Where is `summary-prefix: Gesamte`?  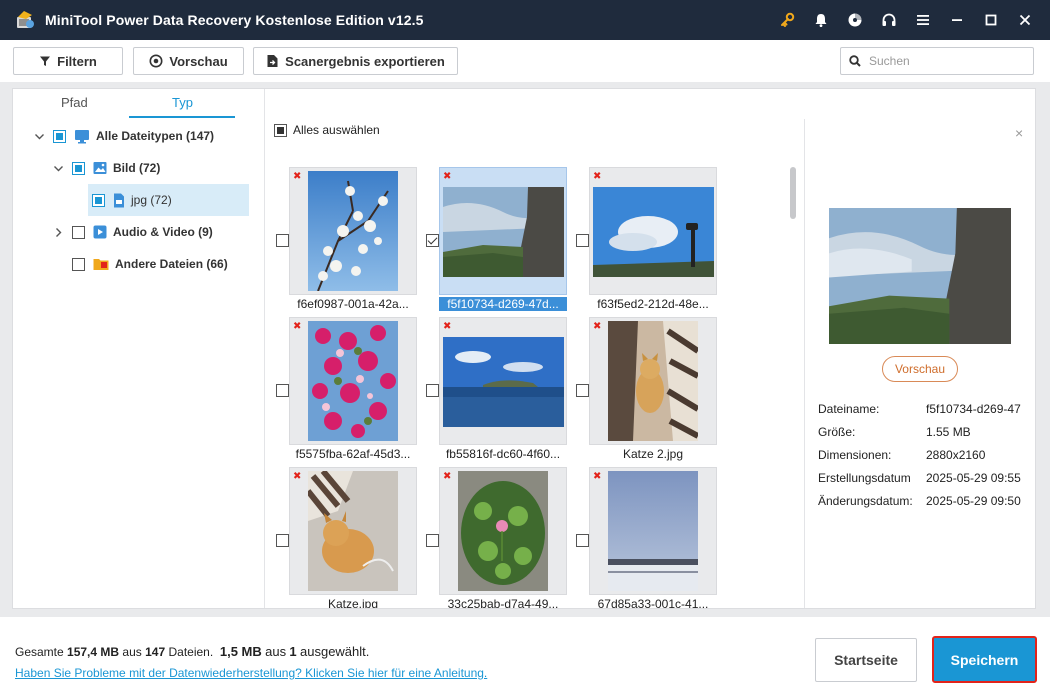
summary-prefix: Gesamte is located at coordinates (39, 652).